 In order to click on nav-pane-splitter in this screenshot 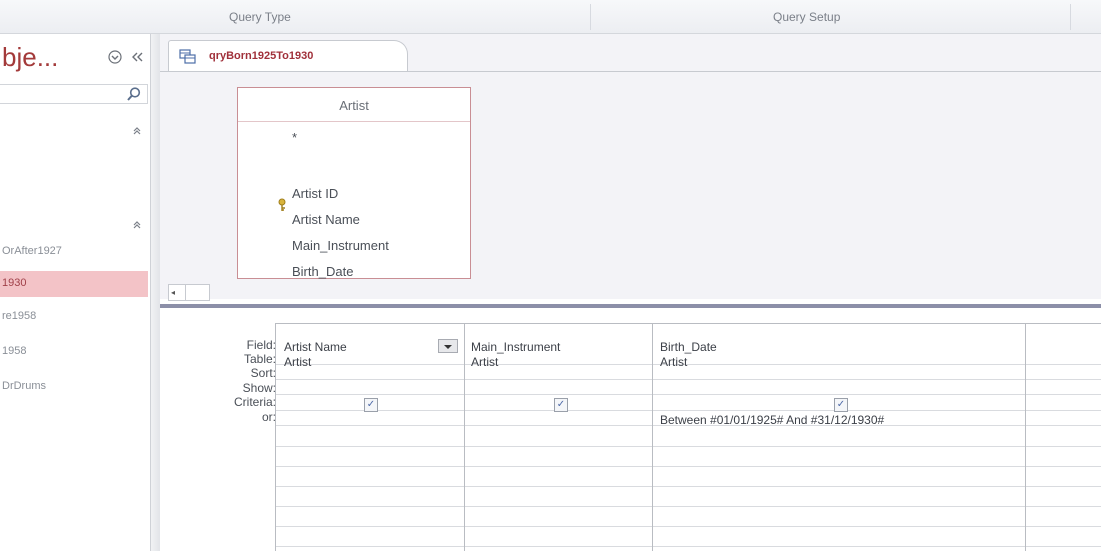, I will do `click(155, 292)`.